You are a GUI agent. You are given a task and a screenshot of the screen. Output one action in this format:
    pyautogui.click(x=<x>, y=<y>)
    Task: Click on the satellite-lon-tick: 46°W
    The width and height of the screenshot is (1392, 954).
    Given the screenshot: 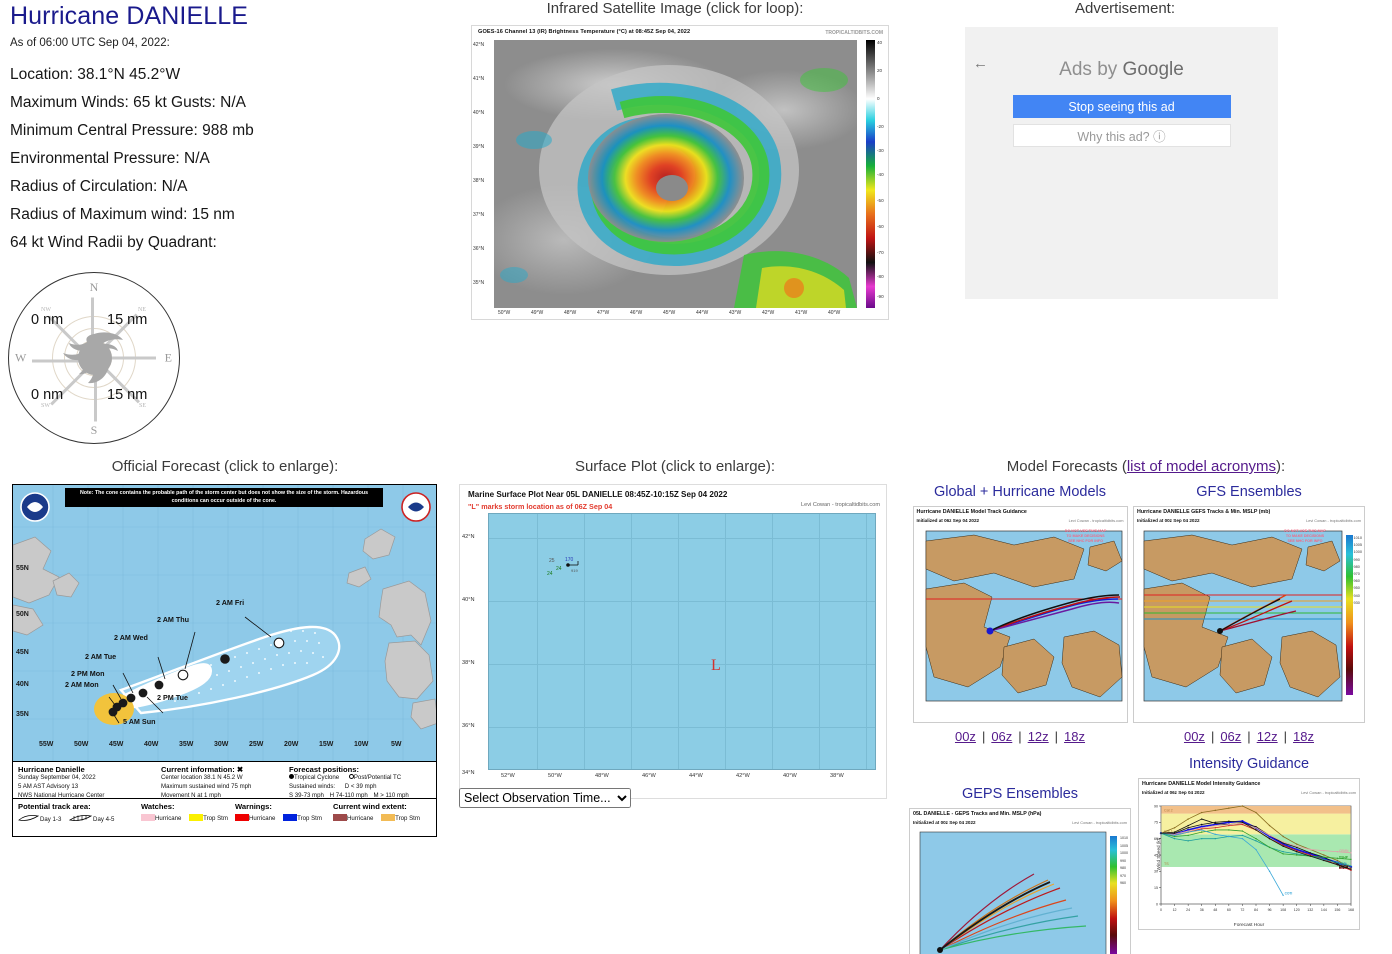 What is the action you would take?
    pyautogui.click(x=636, y=313)
    